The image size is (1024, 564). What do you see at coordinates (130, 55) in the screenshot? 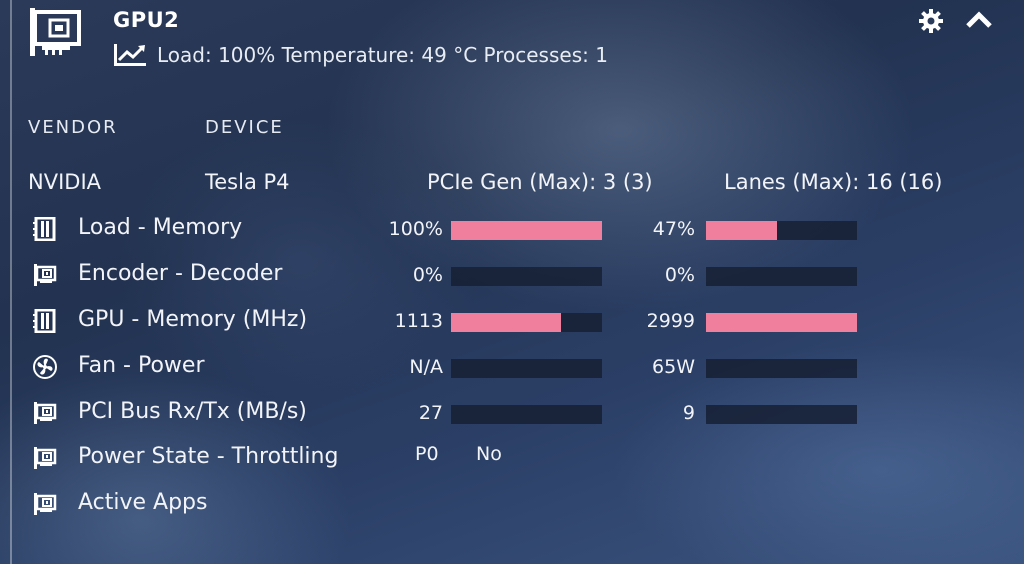
I see `line-chart-icon` at bounding box center [130, 55].